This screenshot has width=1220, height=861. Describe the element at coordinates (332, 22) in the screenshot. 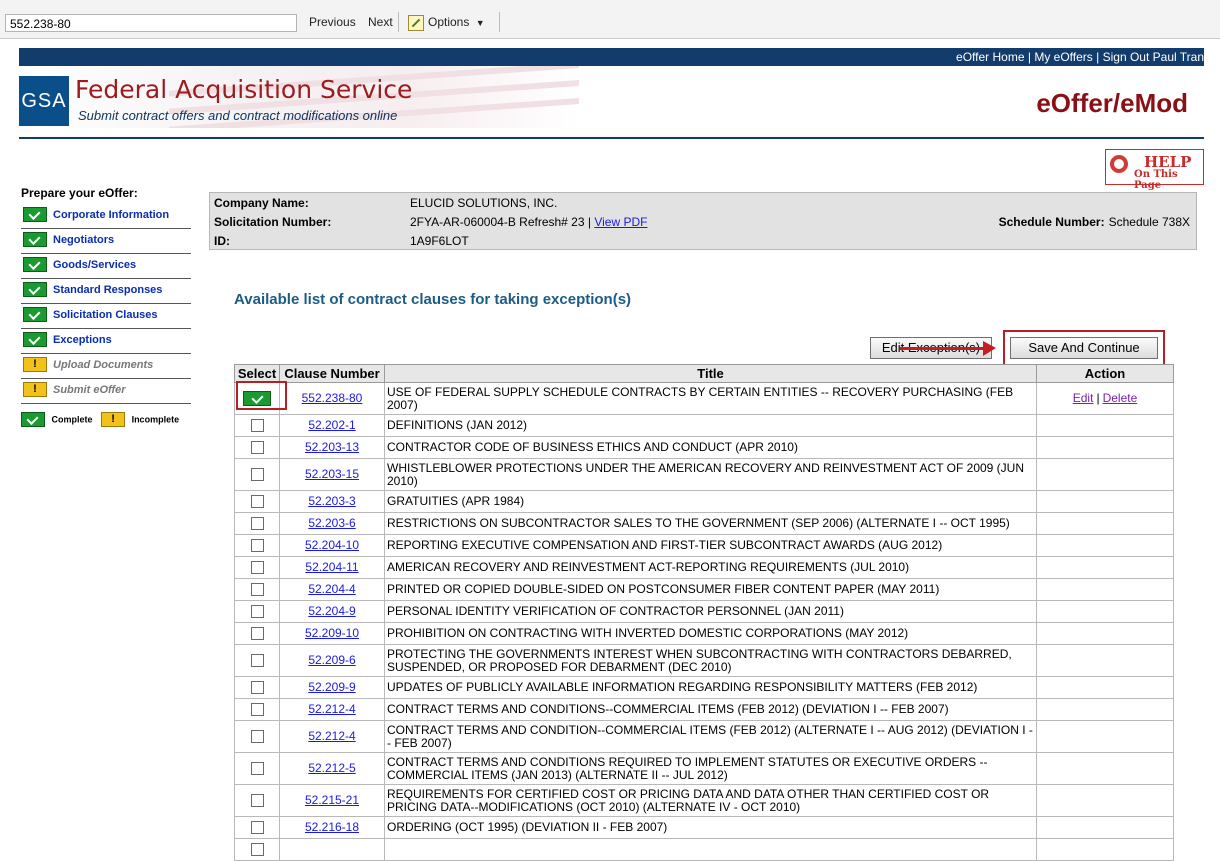

I see `find-previous-button: Previous` at that location.